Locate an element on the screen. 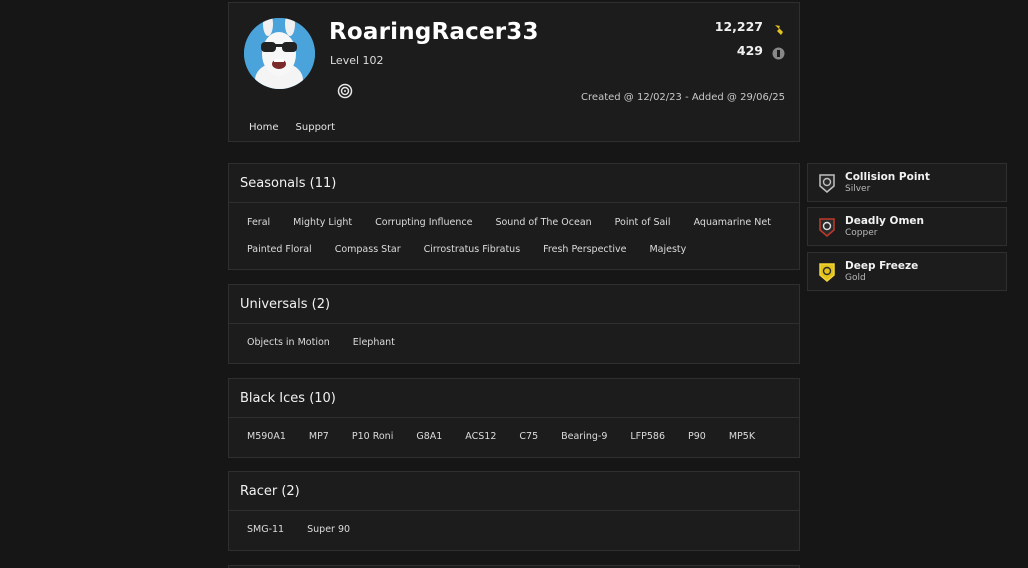  renown-count: 12,227 is located at coordinates (738, 26).